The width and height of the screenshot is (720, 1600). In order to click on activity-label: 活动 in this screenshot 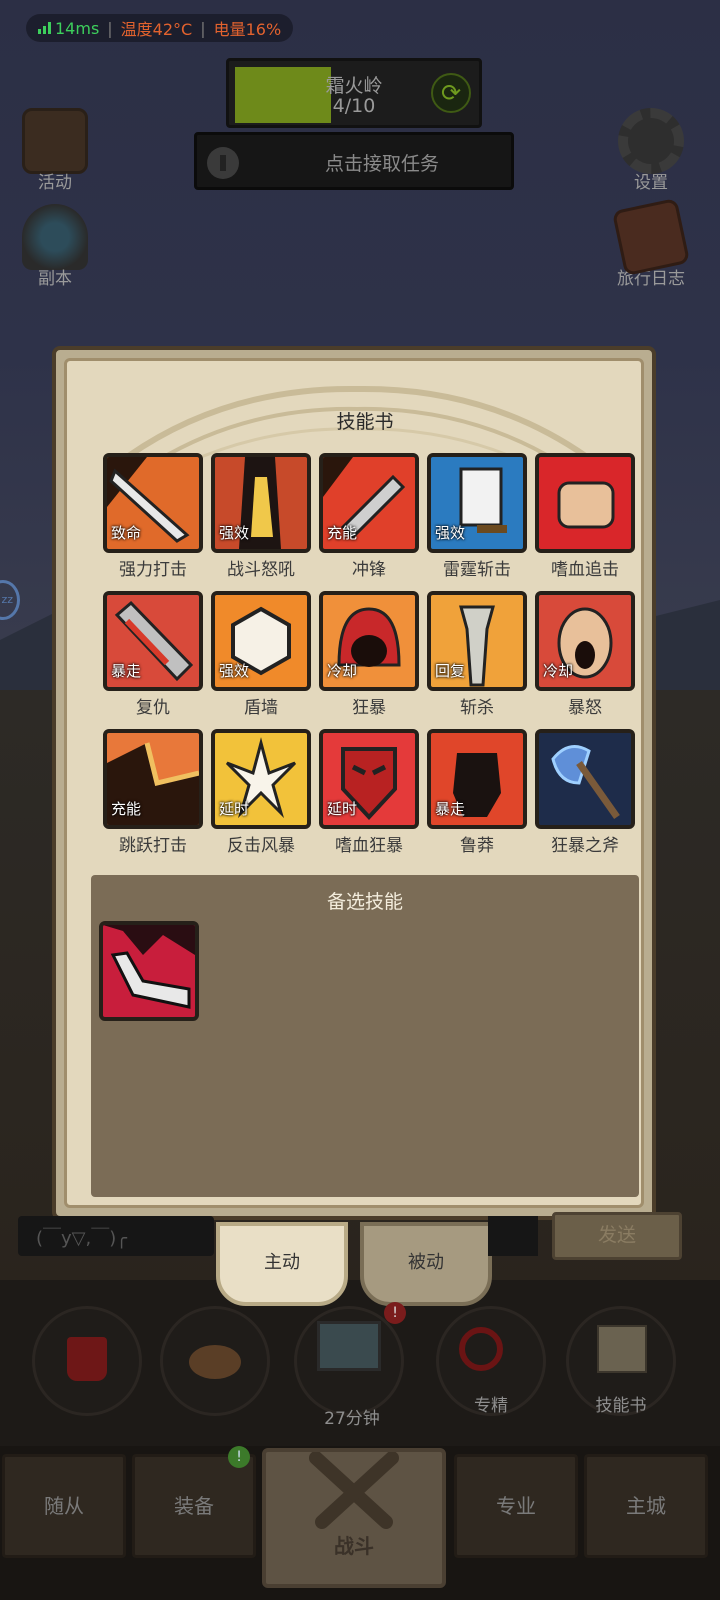, I will do `click(55, 183)`.